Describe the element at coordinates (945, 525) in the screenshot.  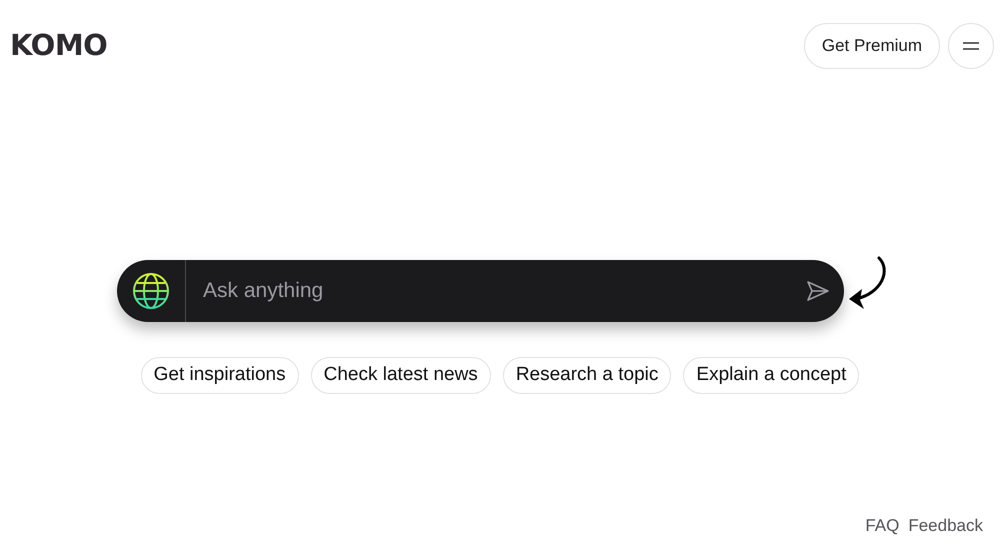
I see `footer-link: Feedback` at that location.